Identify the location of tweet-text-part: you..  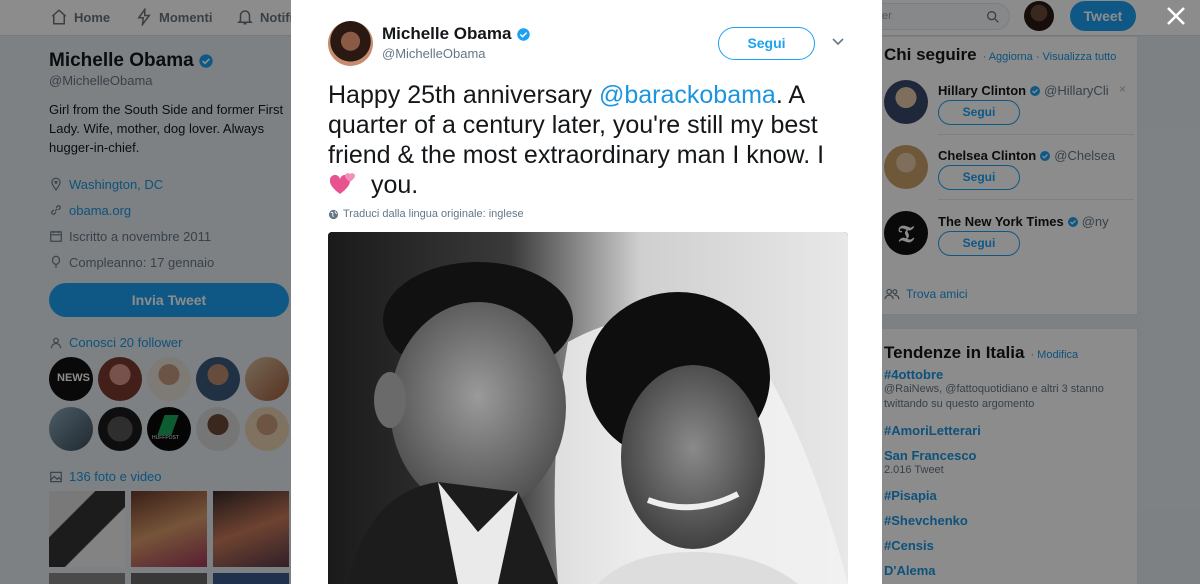
(391, 185).